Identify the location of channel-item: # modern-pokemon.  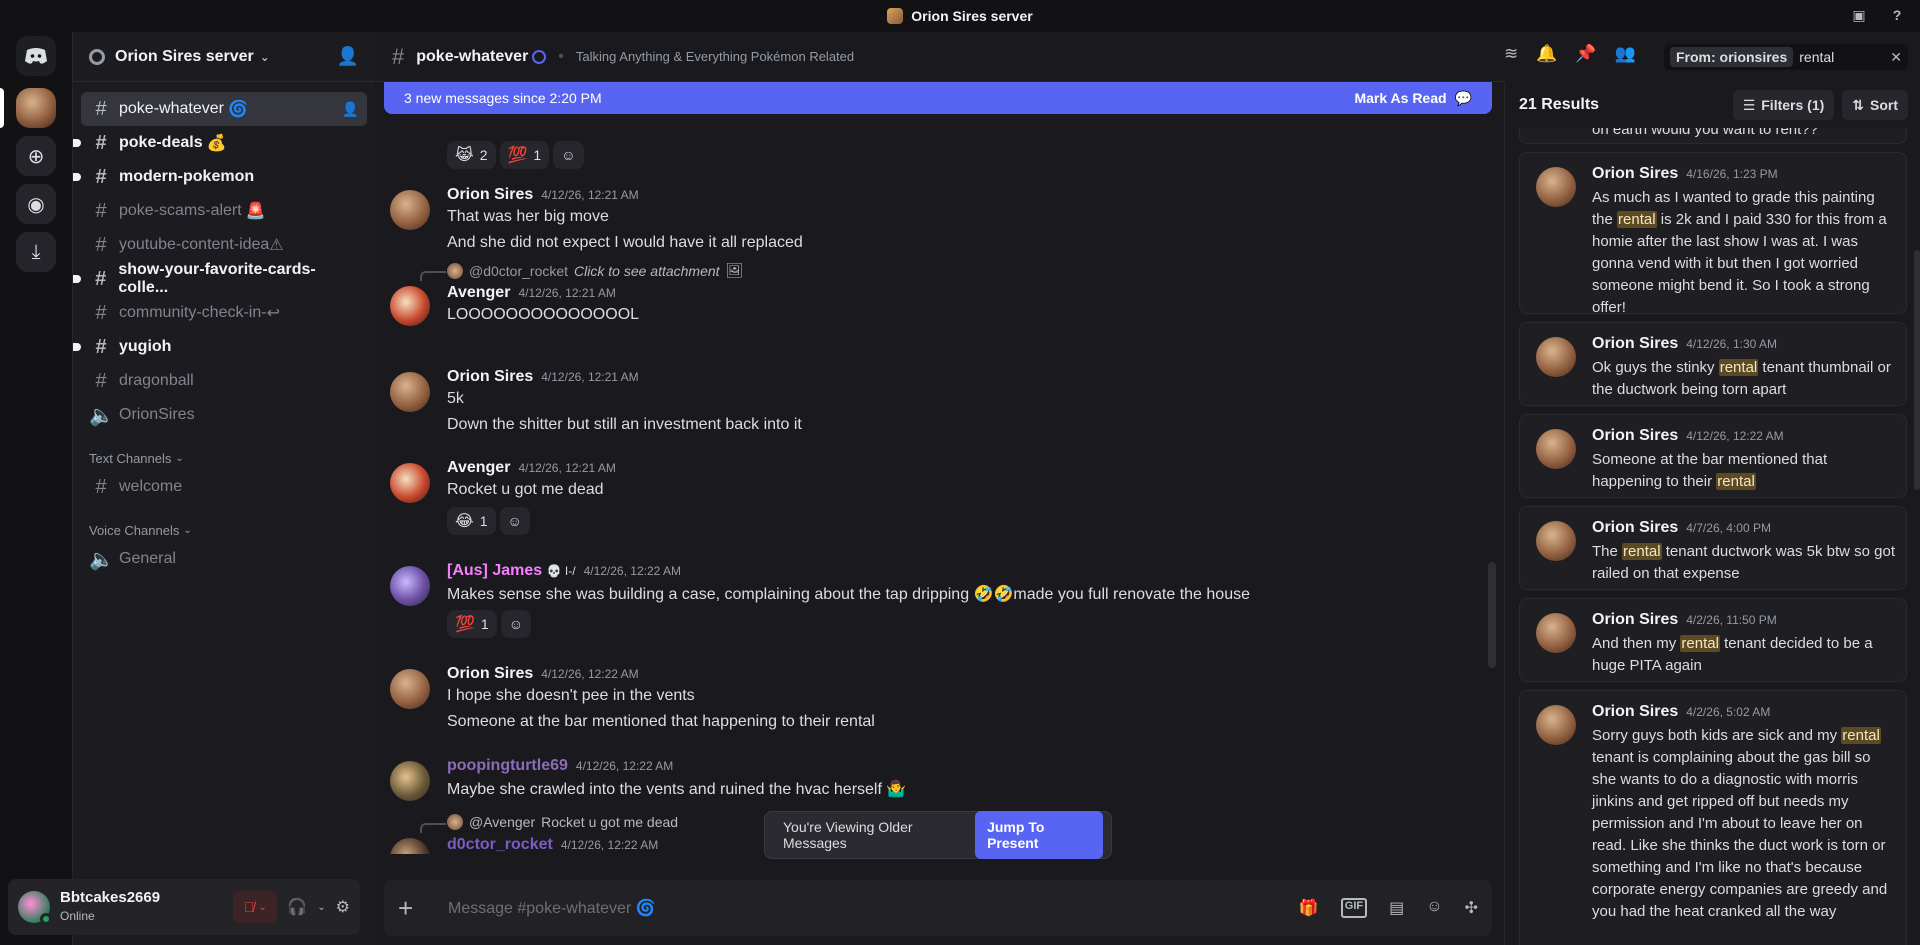
(220, 177).